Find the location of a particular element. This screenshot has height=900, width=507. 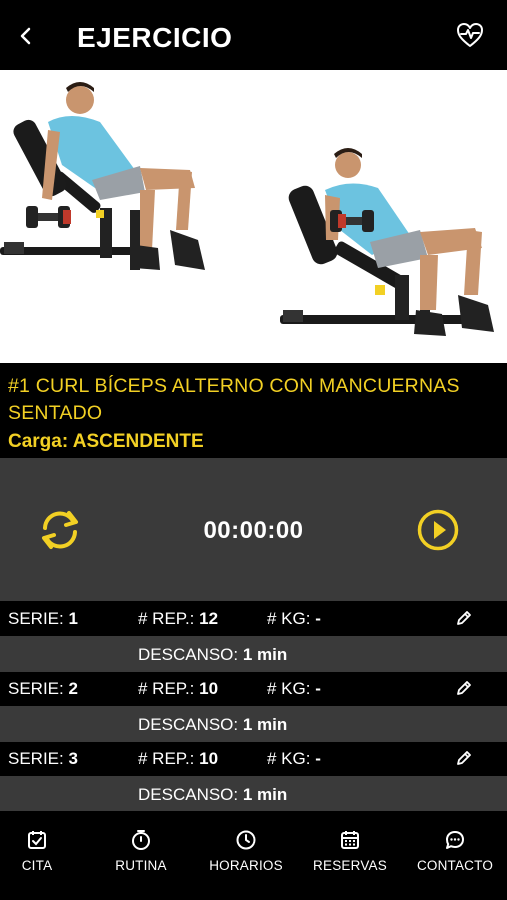

tab-rutina: RUTINA is located at coordinates (141, 851).